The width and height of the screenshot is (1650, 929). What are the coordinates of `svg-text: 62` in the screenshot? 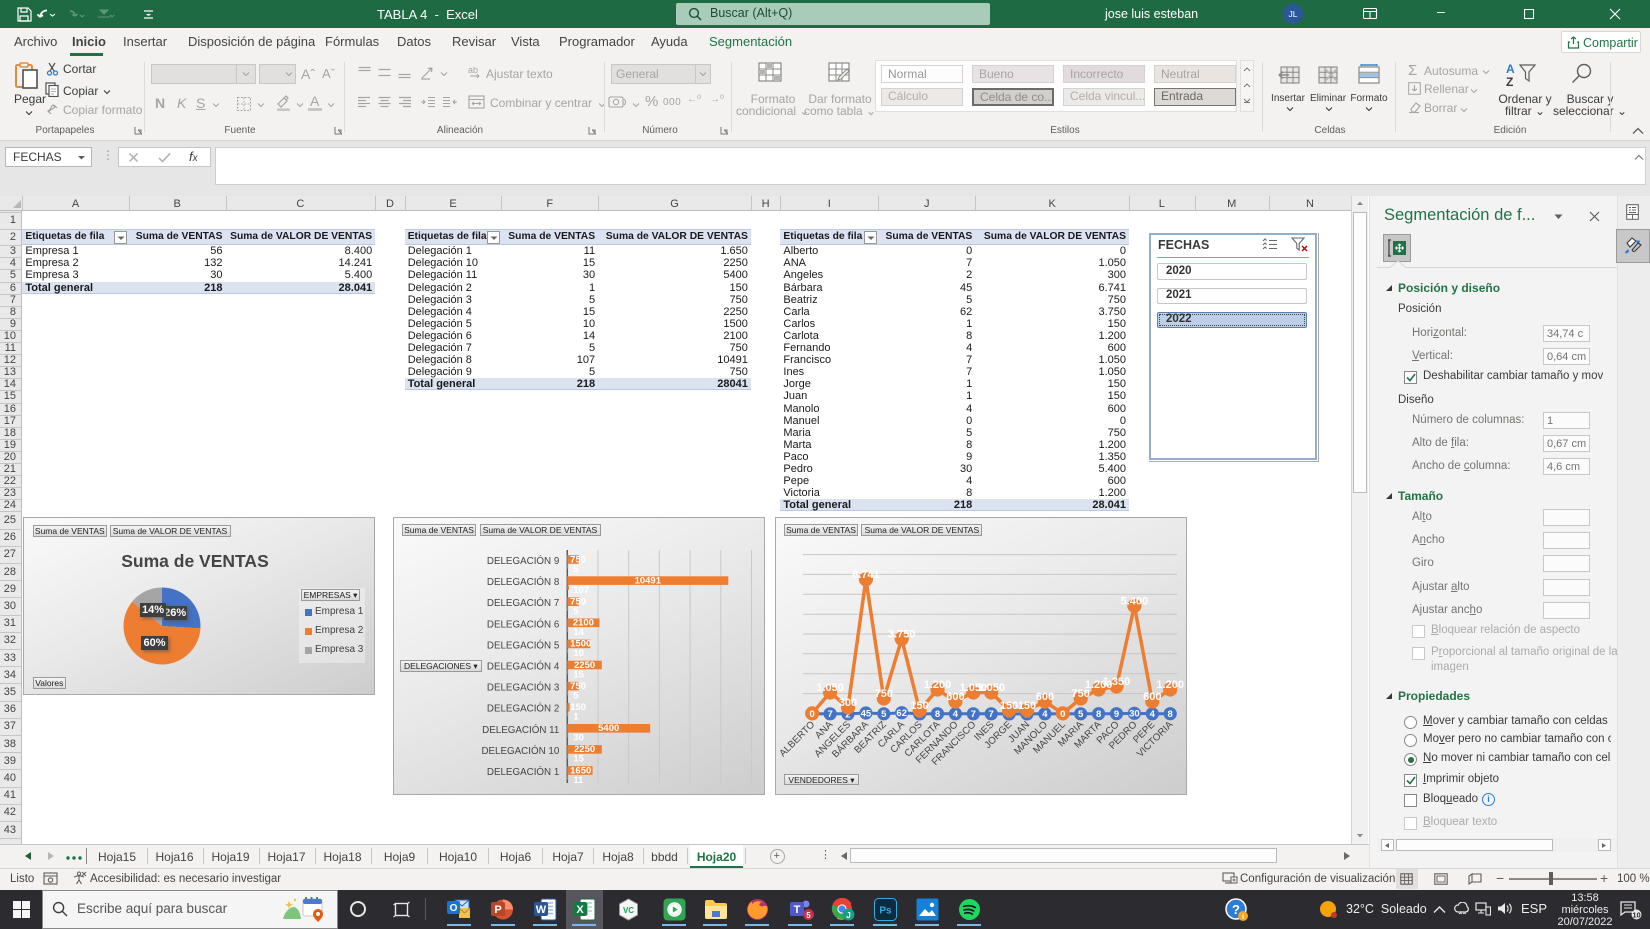 It's located at (901, 713).